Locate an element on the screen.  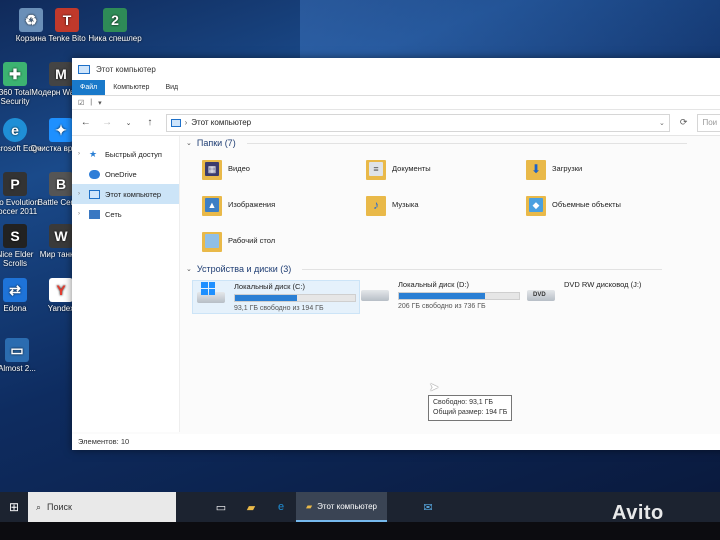
folder-item-3d-objects: ◆ Объемные объекты is located at coordinates (573, 204).